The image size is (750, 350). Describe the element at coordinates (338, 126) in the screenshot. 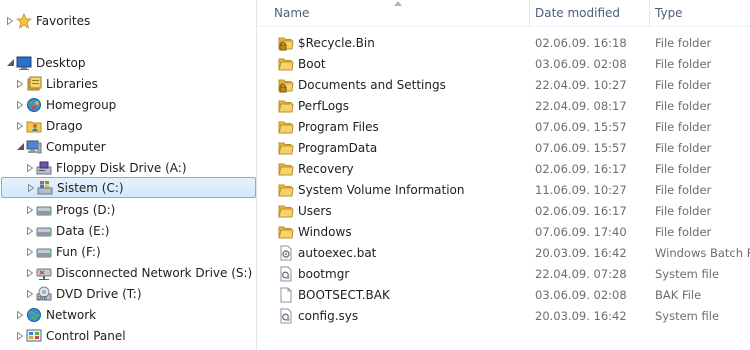

I see `file-name: Program Files` at that location.